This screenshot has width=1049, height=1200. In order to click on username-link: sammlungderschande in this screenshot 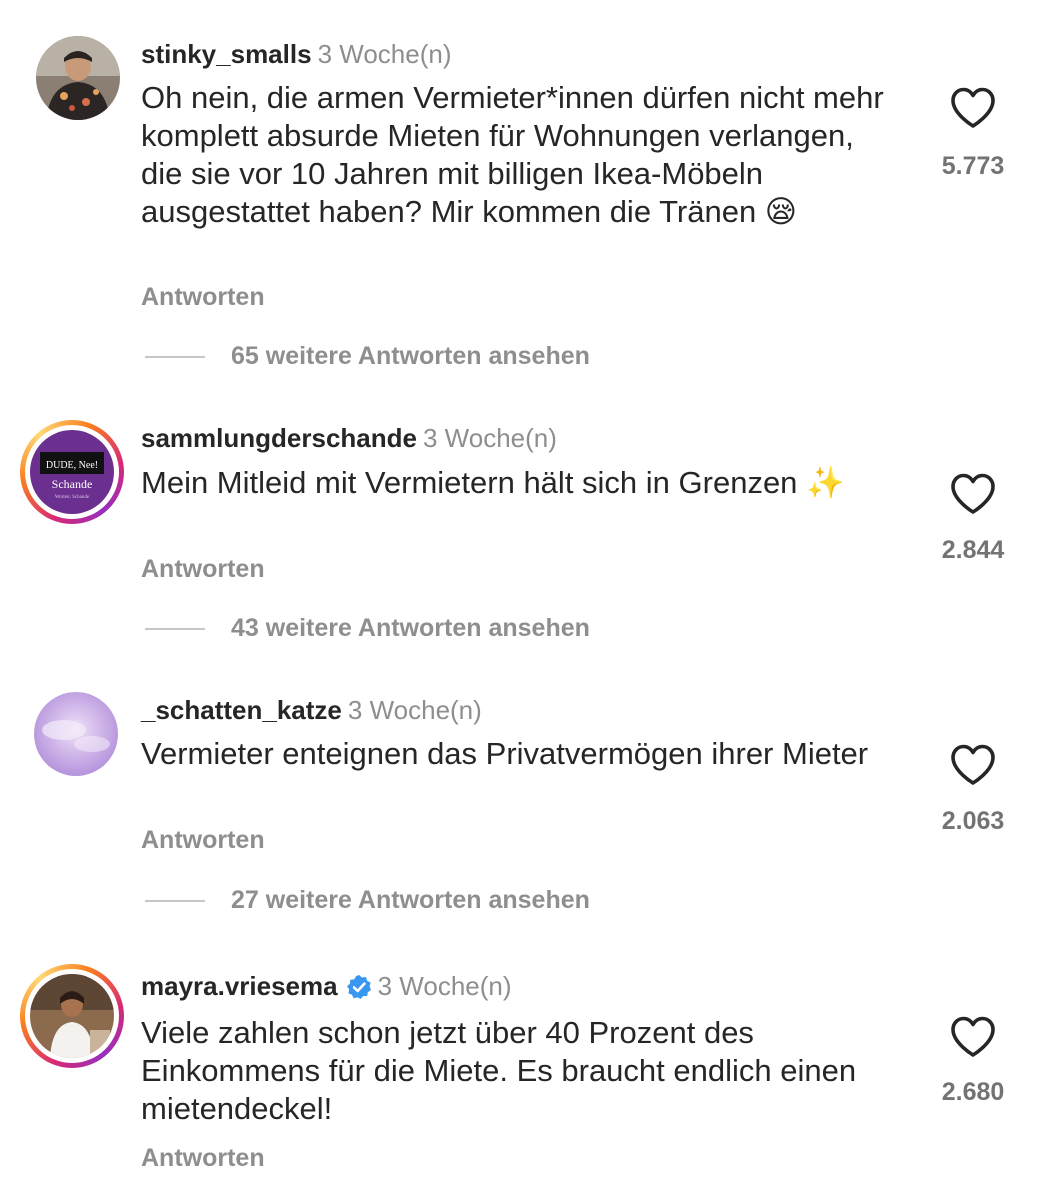, I will do `click(279, 438)`.